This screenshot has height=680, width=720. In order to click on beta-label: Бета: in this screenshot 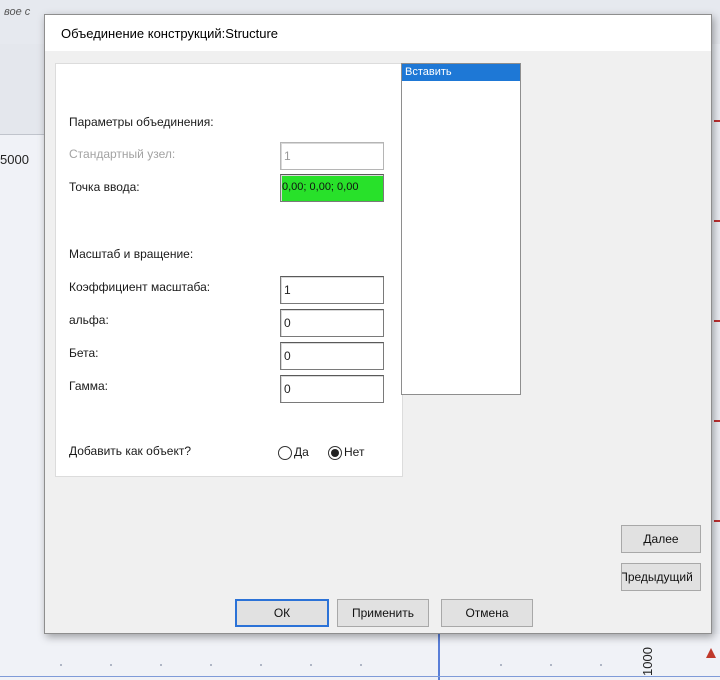, I will do `click(84, 353)`.